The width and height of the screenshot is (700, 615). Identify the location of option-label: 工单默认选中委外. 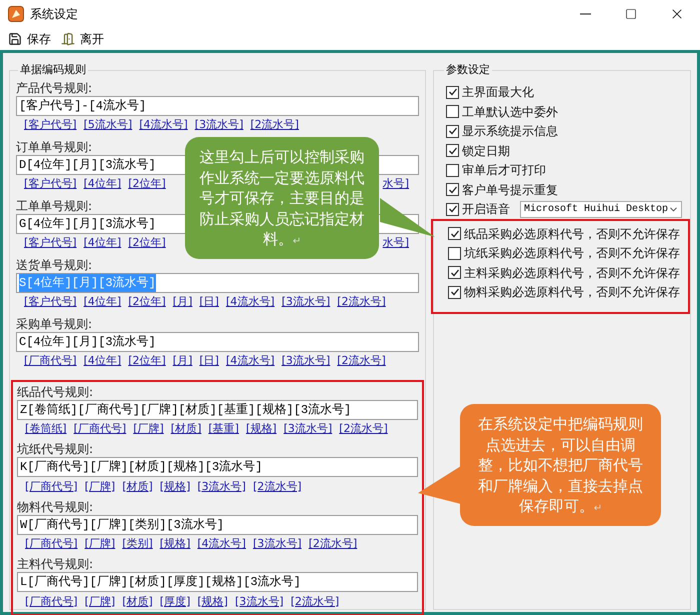
(510, 112).